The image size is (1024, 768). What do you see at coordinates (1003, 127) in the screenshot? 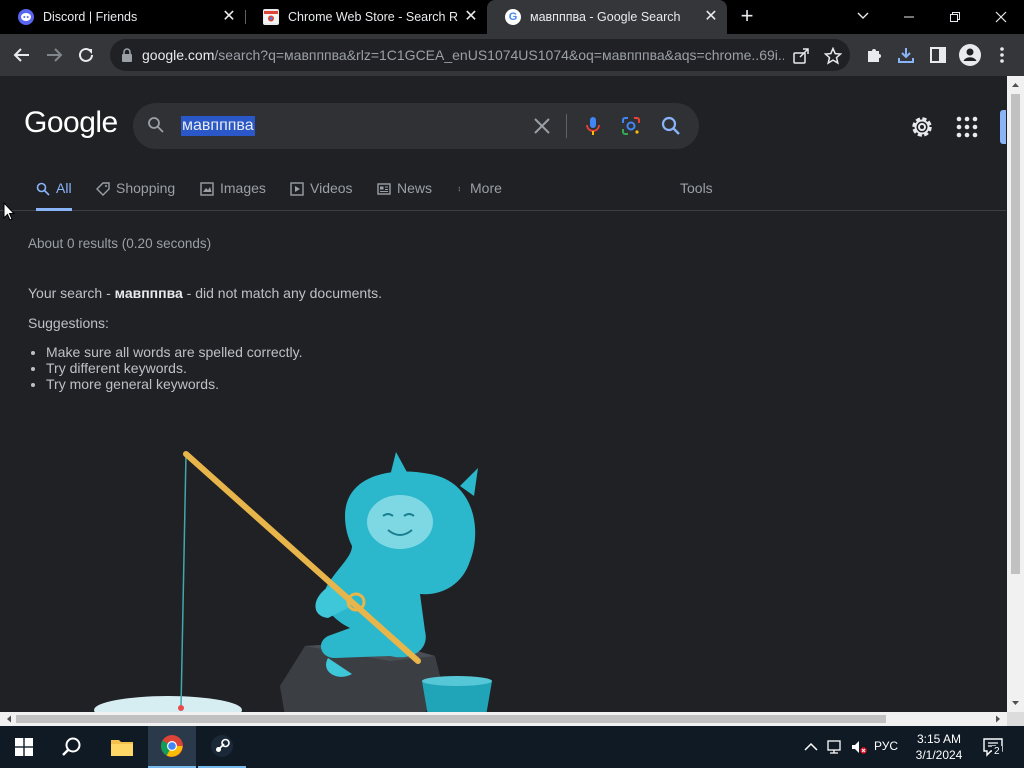
I see `account-avatar` at bounding box center [1003, 127].